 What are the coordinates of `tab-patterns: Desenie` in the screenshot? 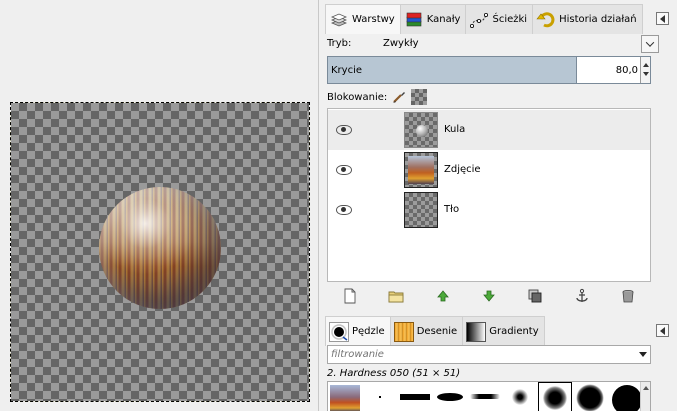 It's located at (426, 331).